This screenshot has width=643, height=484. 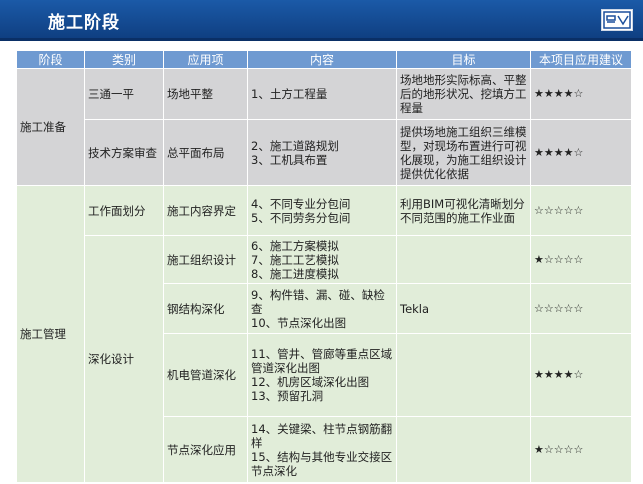 I want to click on col-header-content: 内容, so click(x=322, y=59).